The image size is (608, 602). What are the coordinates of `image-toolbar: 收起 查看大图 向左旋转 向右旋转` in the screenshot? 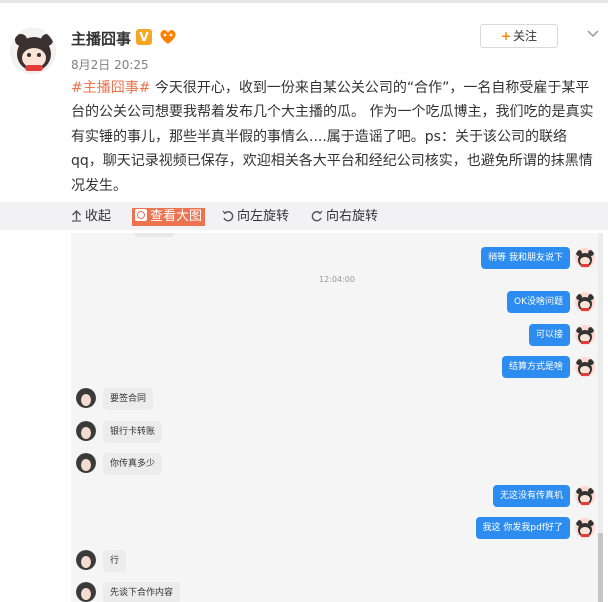 It's located at (304, 216).